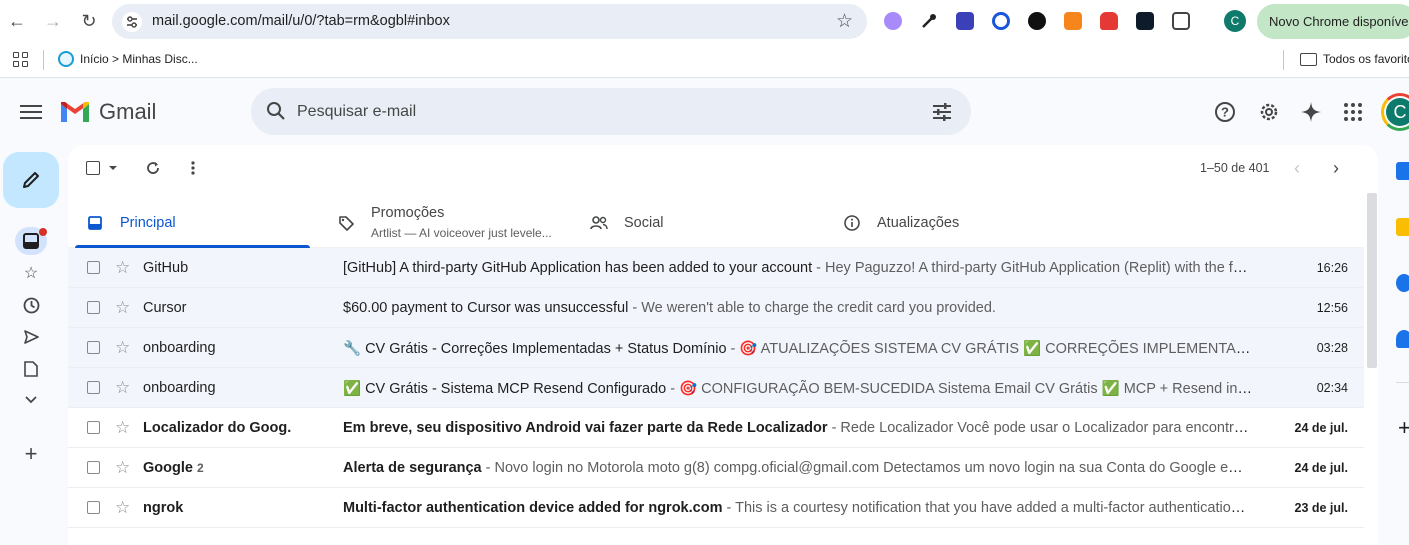 The width and height of the screenshot is (1409, 545). What do you see at coordinates (1332, 308) in the screenshot?
I see `date: 12:56` at bounding box center [1332, 308].